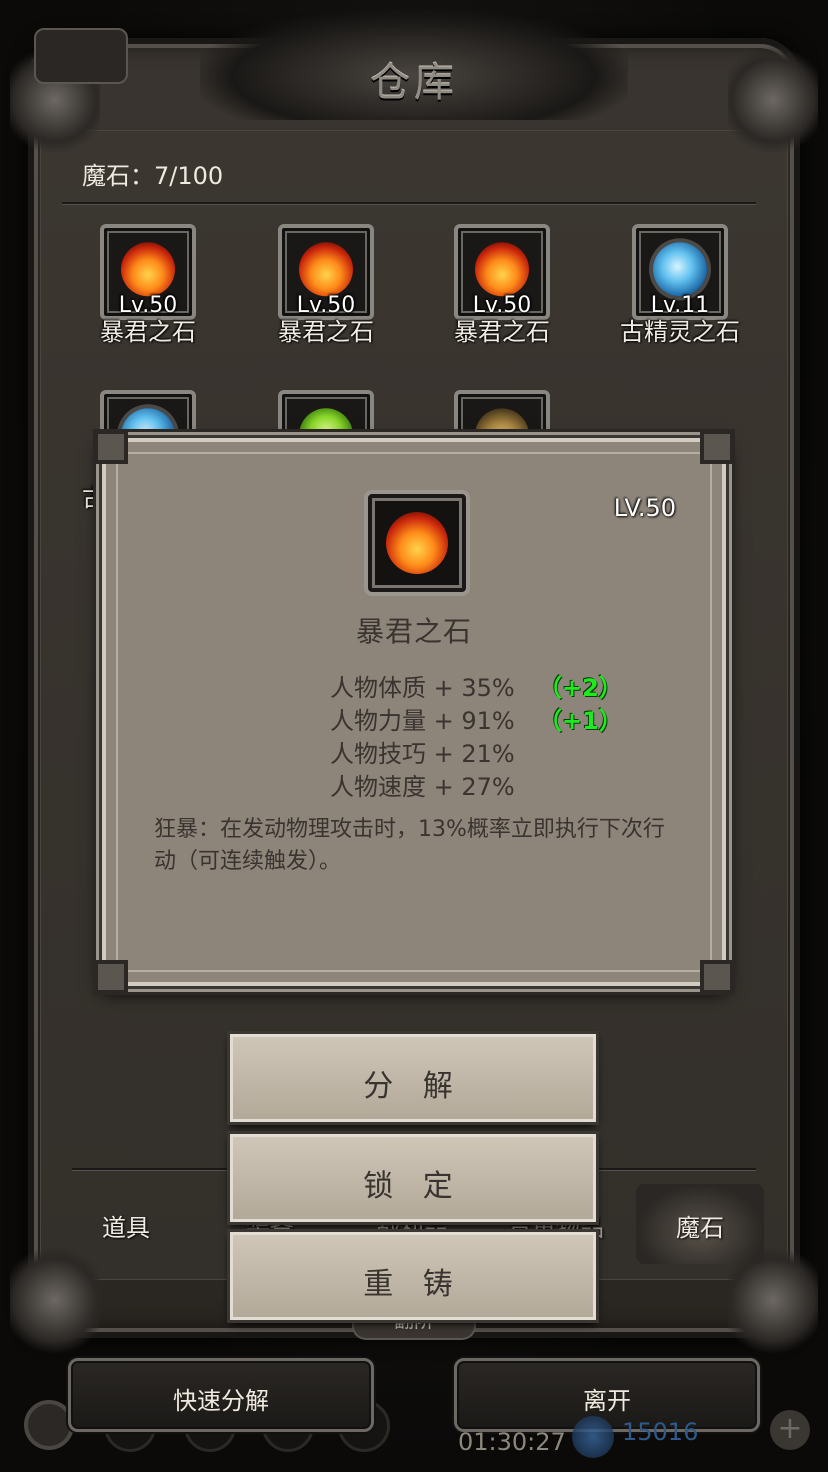  What do you see at coordinates (153, 176) in the screenshot?
I see `stone-count: 魔石：7/100` at bounding box center [153, 176].